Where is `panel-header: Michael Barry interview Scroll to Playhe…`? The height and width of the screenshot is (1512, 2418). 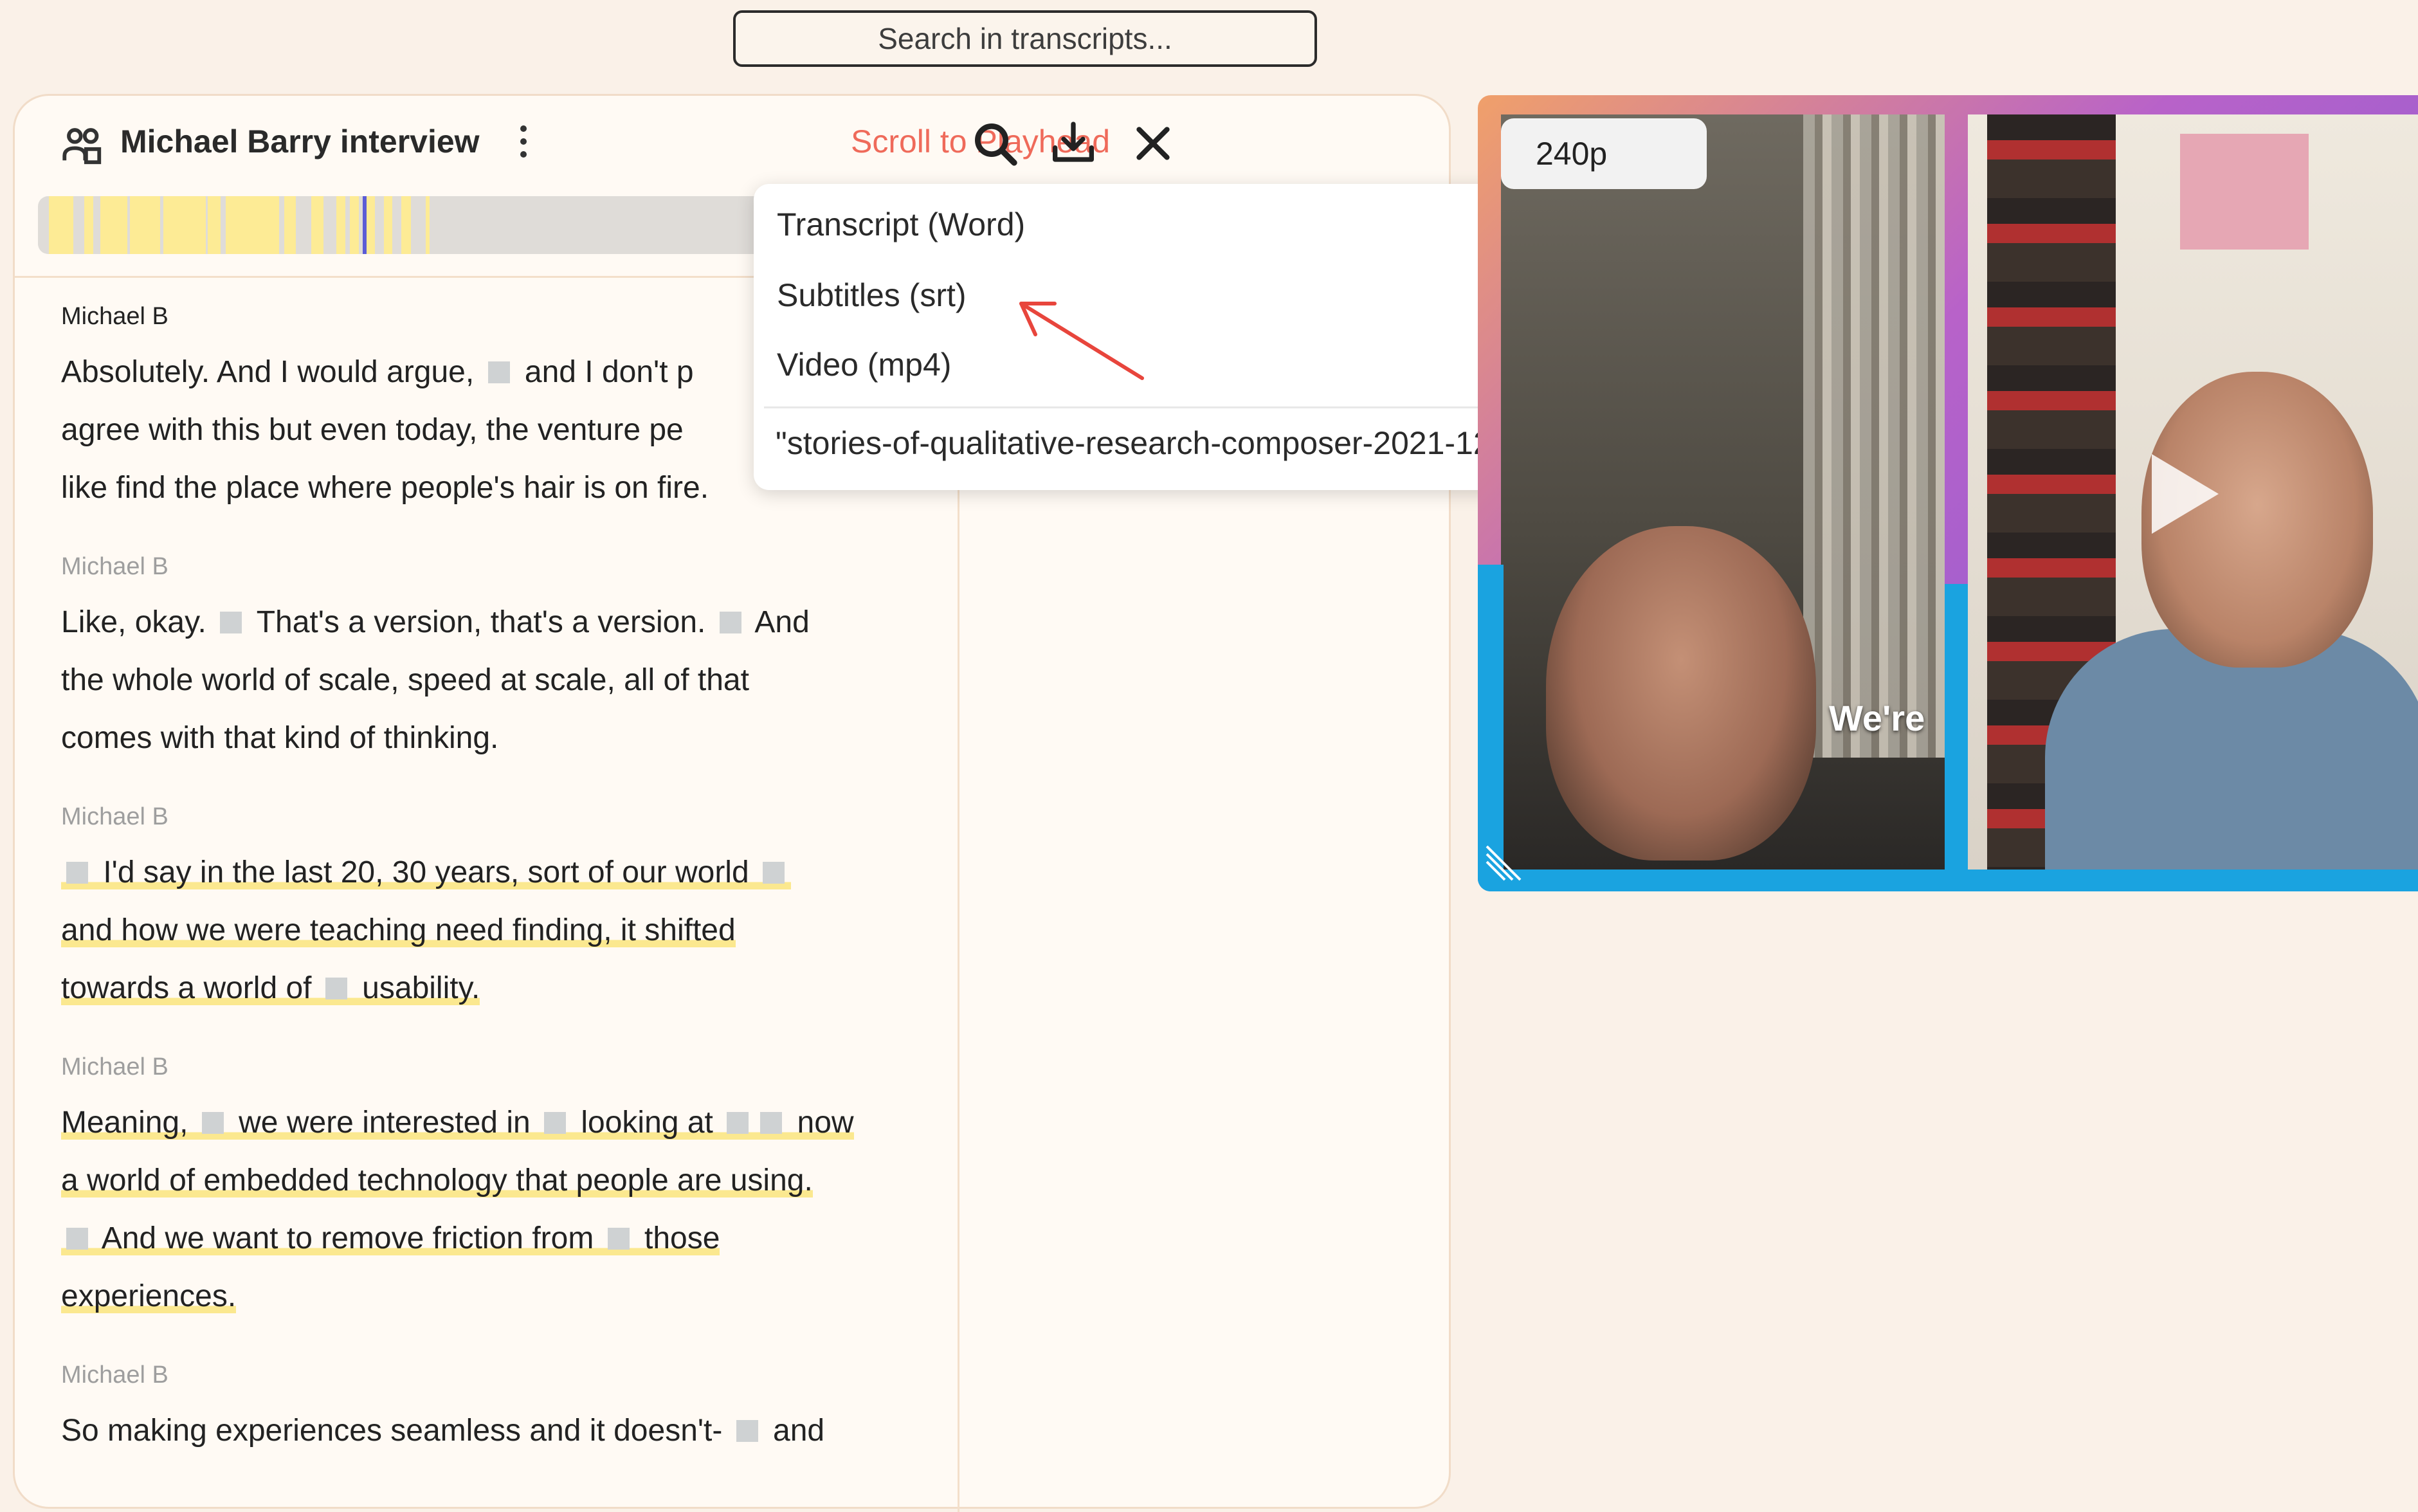 panel-header: Michael Barry interview Scroll to Playhe… is located at coordinates (732, 141).